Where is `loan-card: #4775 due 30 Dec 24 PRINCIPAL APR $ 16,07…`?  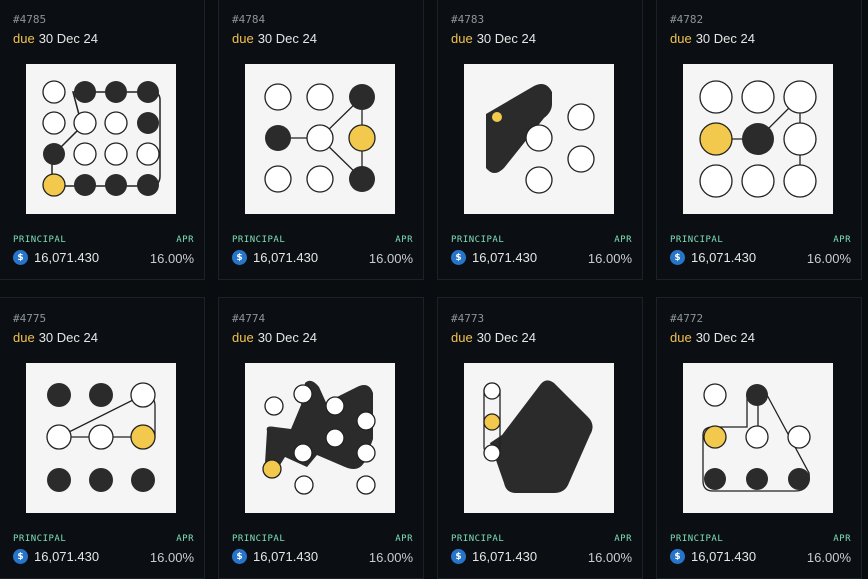
loan-card: #4775 due 30 Dec 24 PRINCIPAL APR $ 16,07… is located at coordinates (102, 438).